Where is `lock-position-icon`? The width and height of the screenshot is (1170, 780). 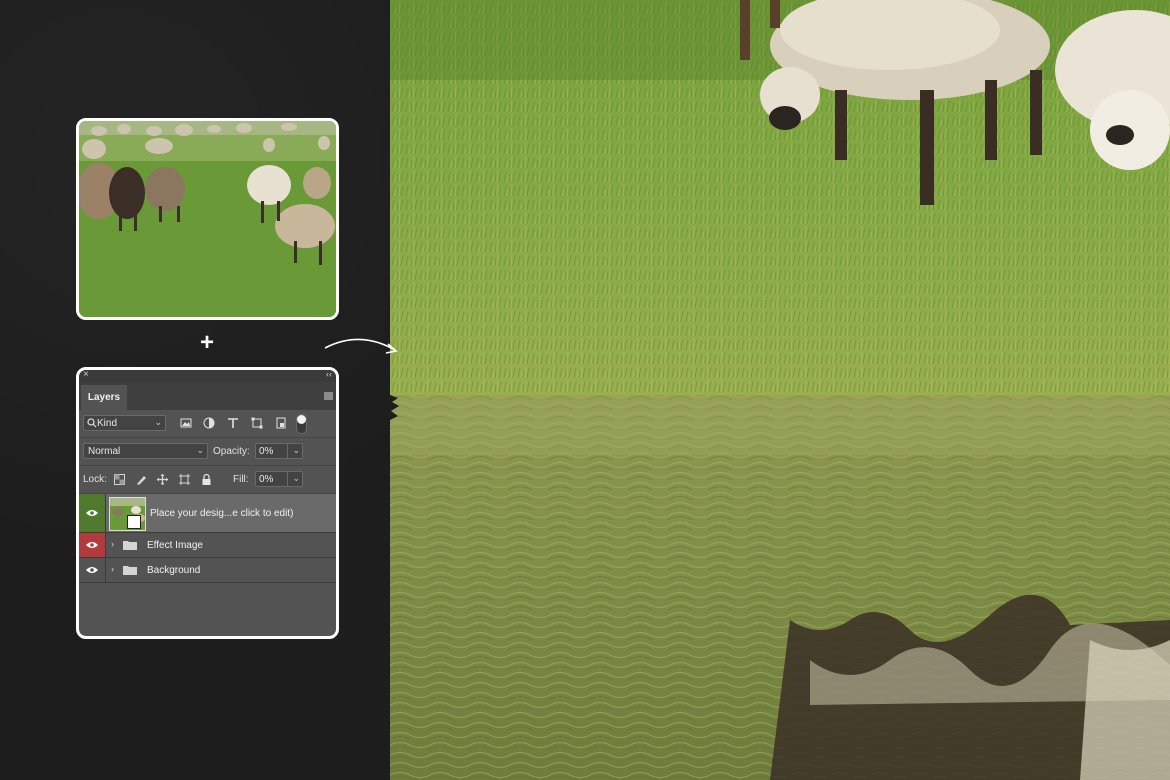
lock-position-icon is located at coordinates (162, 479).